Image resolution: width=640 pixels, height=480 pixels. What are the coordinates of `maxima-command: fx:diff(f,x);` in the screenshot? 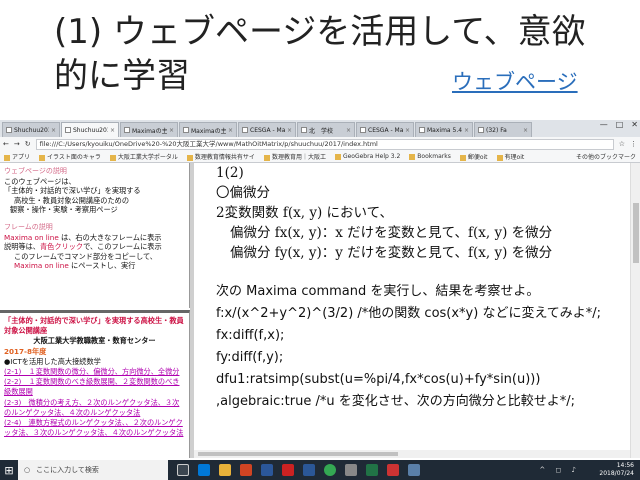 It's located at (423, 336).